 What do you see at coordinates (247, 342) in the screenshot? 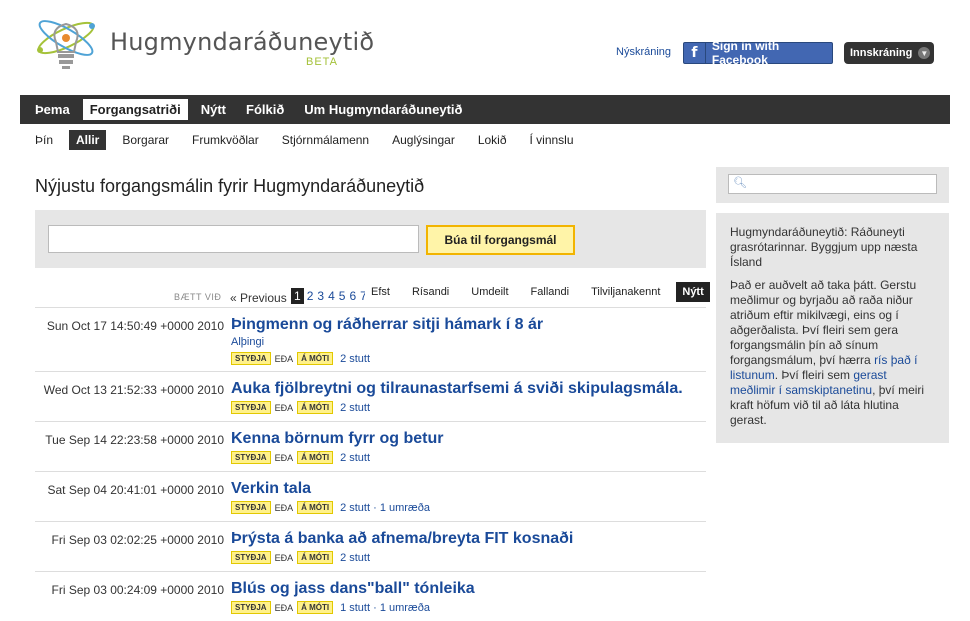
I see `priority-category: Alþingi` at bounding box center [247, 342].